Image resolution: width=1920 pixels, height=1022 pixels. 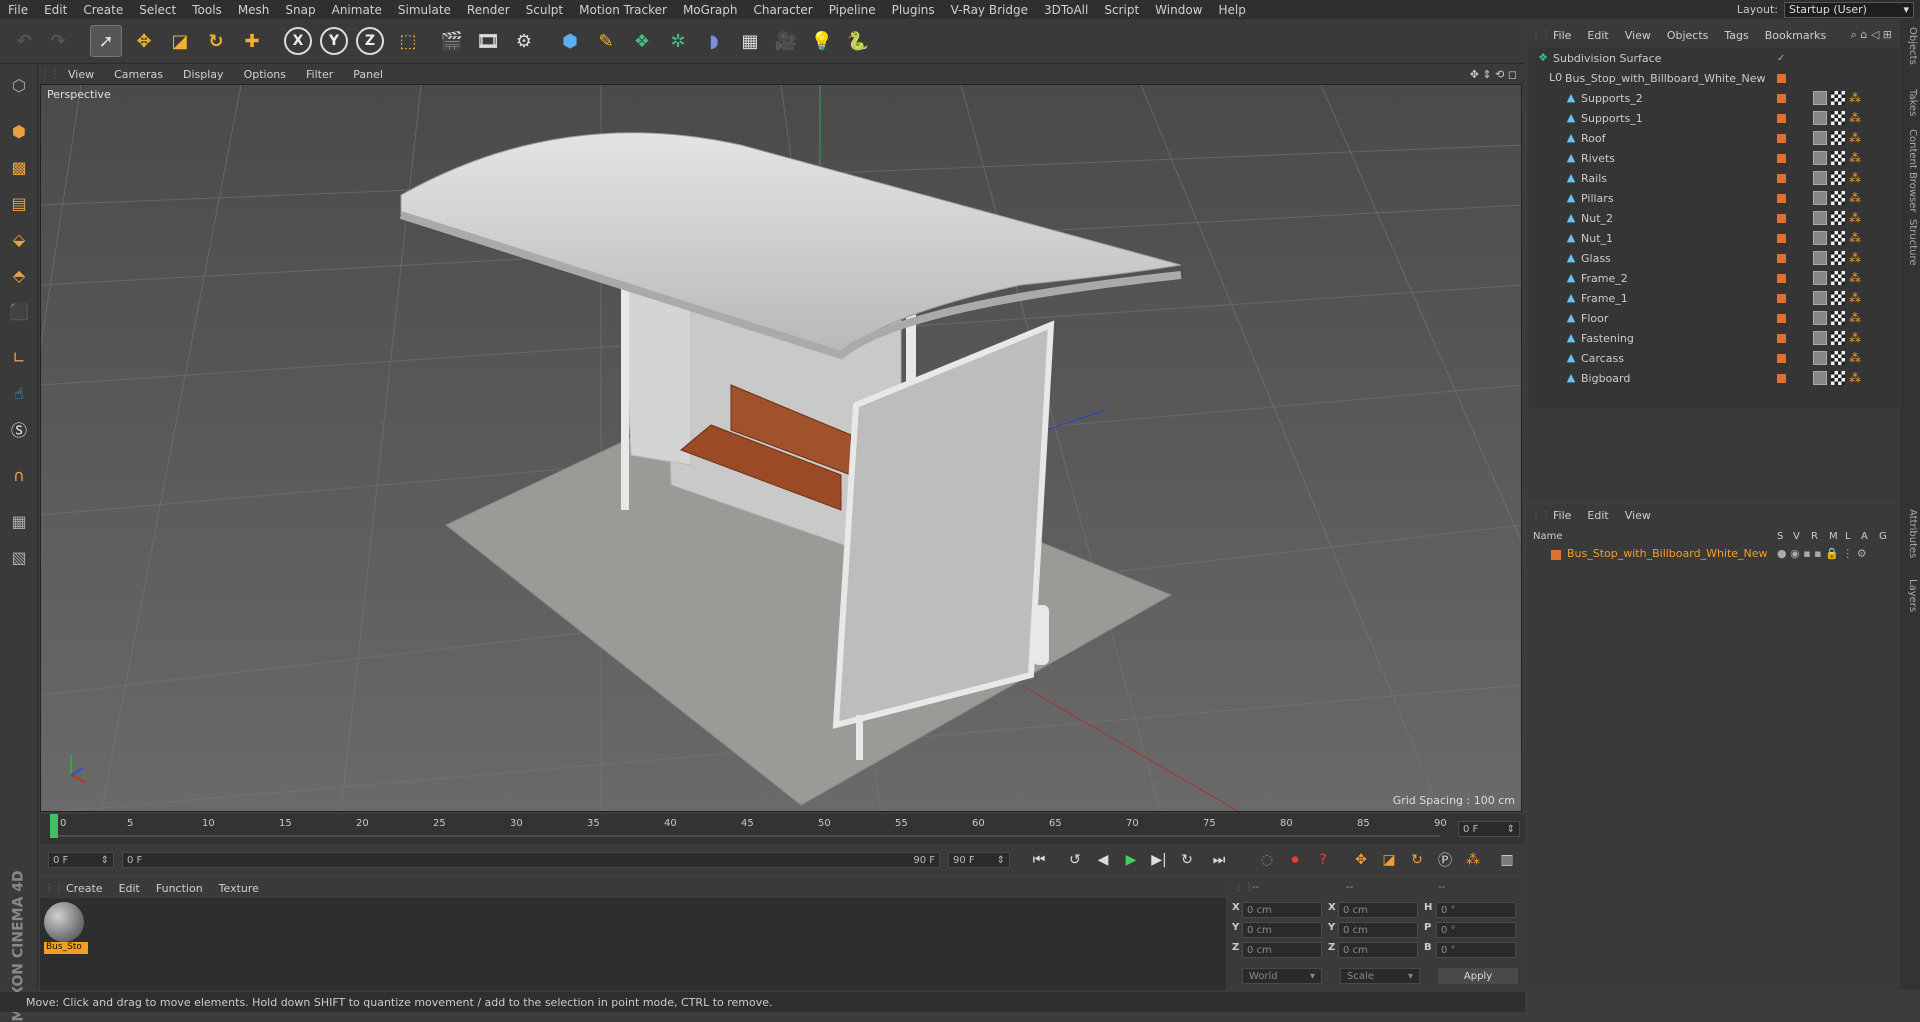 What do you see at coordinates (1714, 198) in the screenshot?
I see `object-row: ▲ Pillars ⁂` at bounding box center [1714, 198].